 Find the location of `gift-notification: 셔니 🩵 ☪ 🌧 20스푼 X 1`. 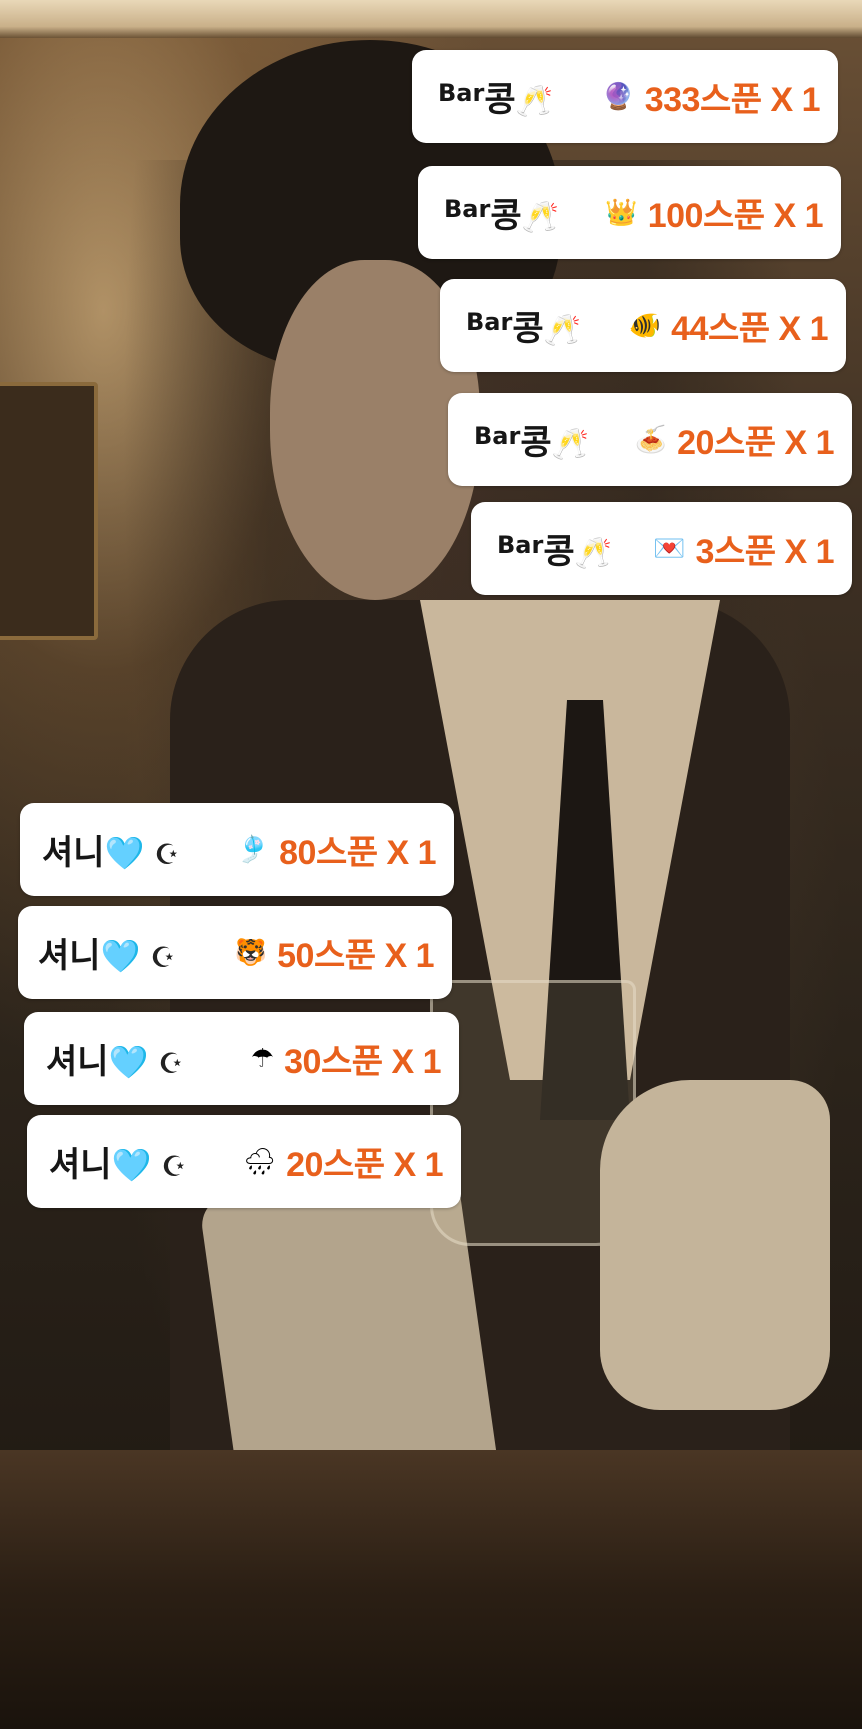

gift-notification: 셔니 🩵 ☪ 🌧 20스푼 X 1 is located at coordinates (244, 1161).